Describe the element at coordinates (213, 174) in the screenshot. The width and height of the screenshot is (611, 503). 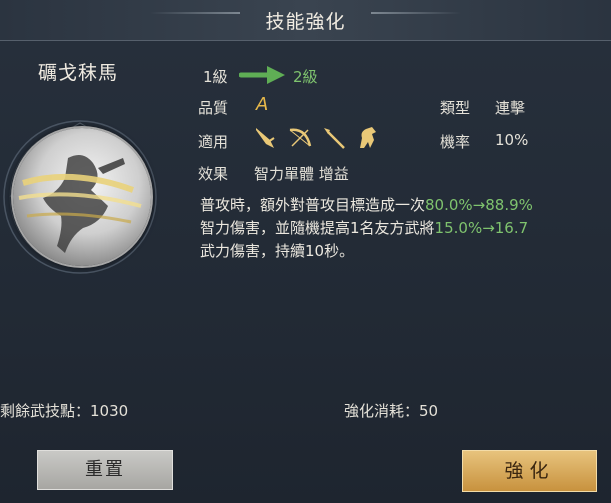
I see `effect-label: 效果` at that location.